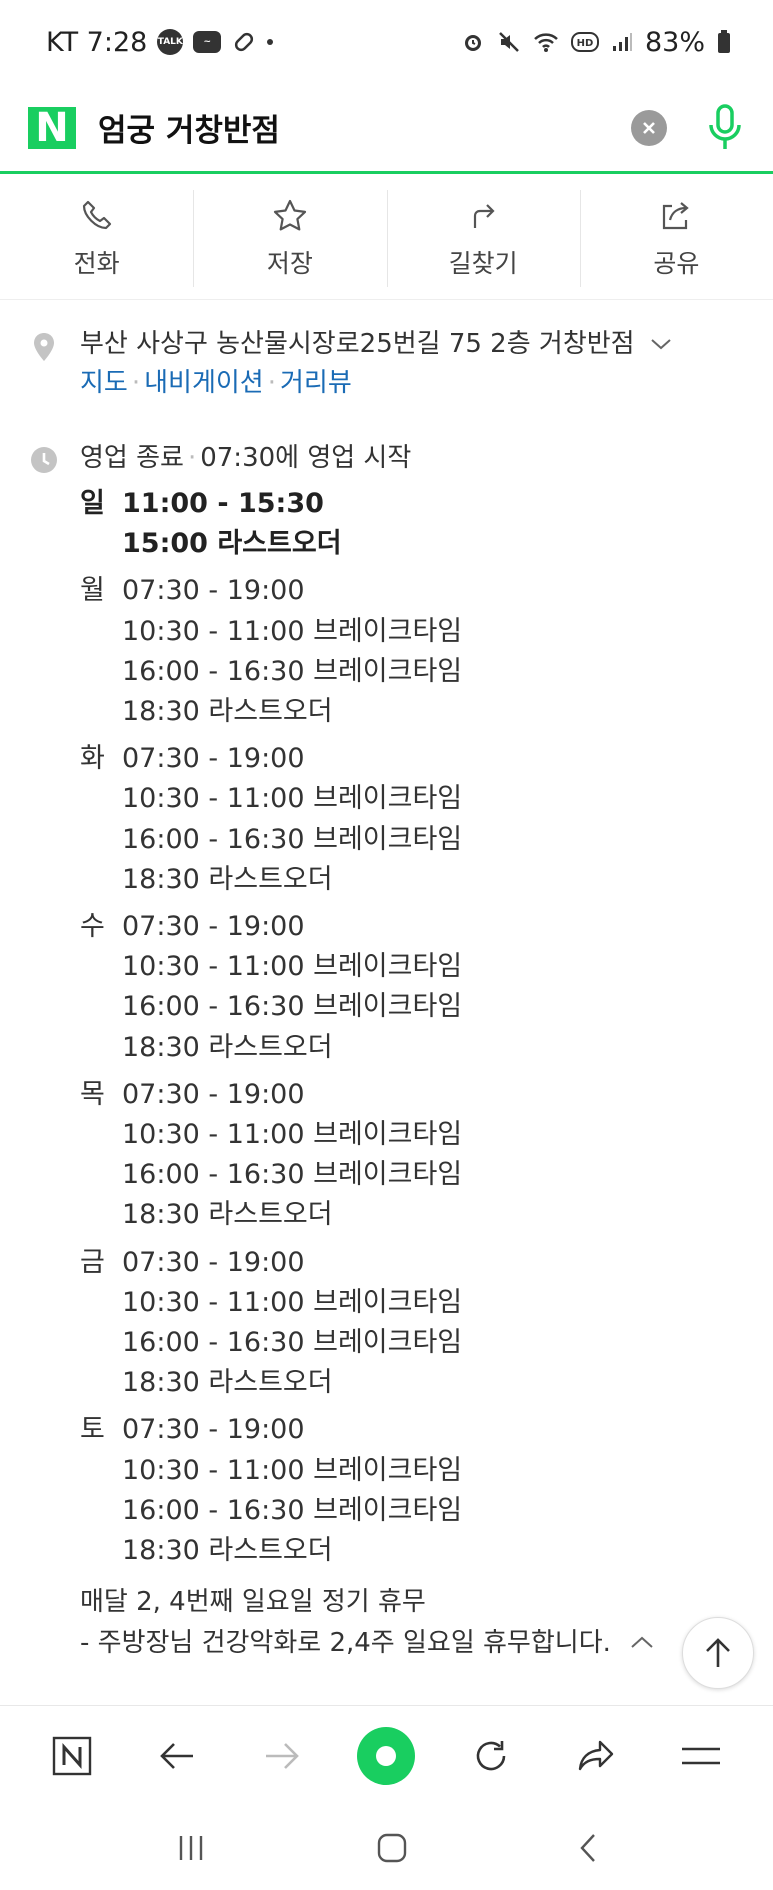  I want to click on scroll-to-top-button, so click(718, 1653).